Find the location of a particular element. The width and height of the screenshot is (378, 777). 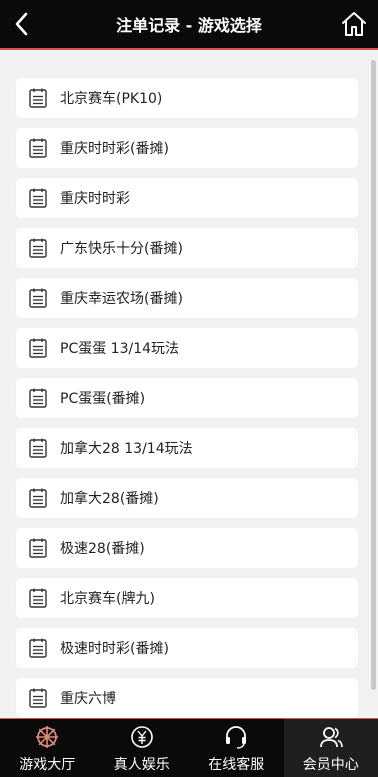

users-icon is located at coordinates (331, 737).